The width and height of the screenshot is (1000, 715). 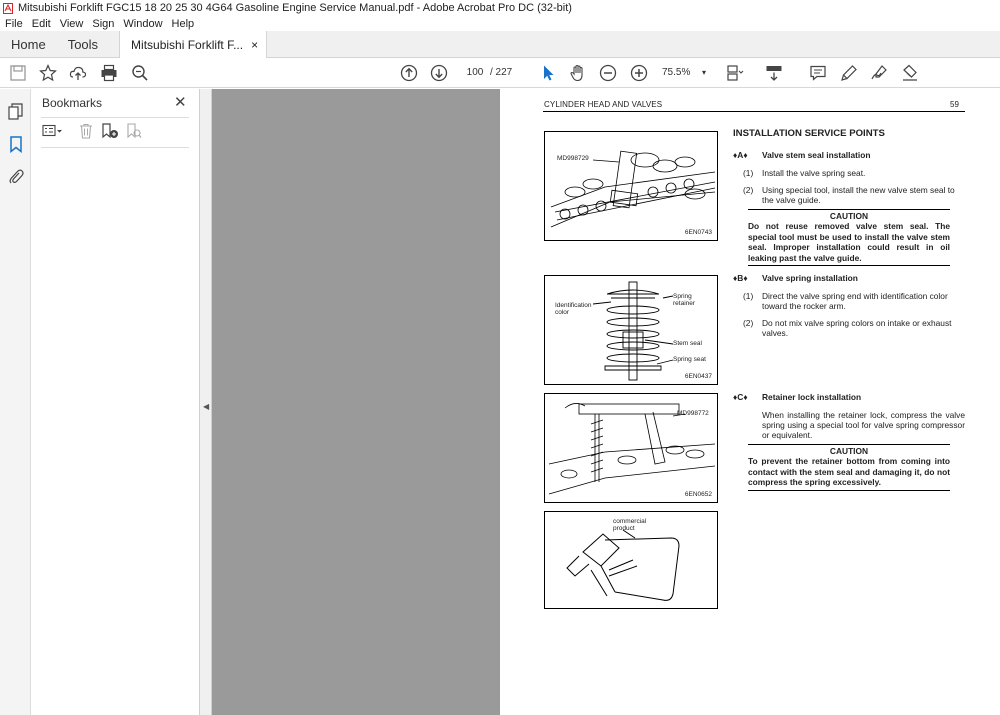 What do you see at coordinates (849, 73) in the screenshot?
I see `highlight-pen-icon` at bounding box center [849, 73].